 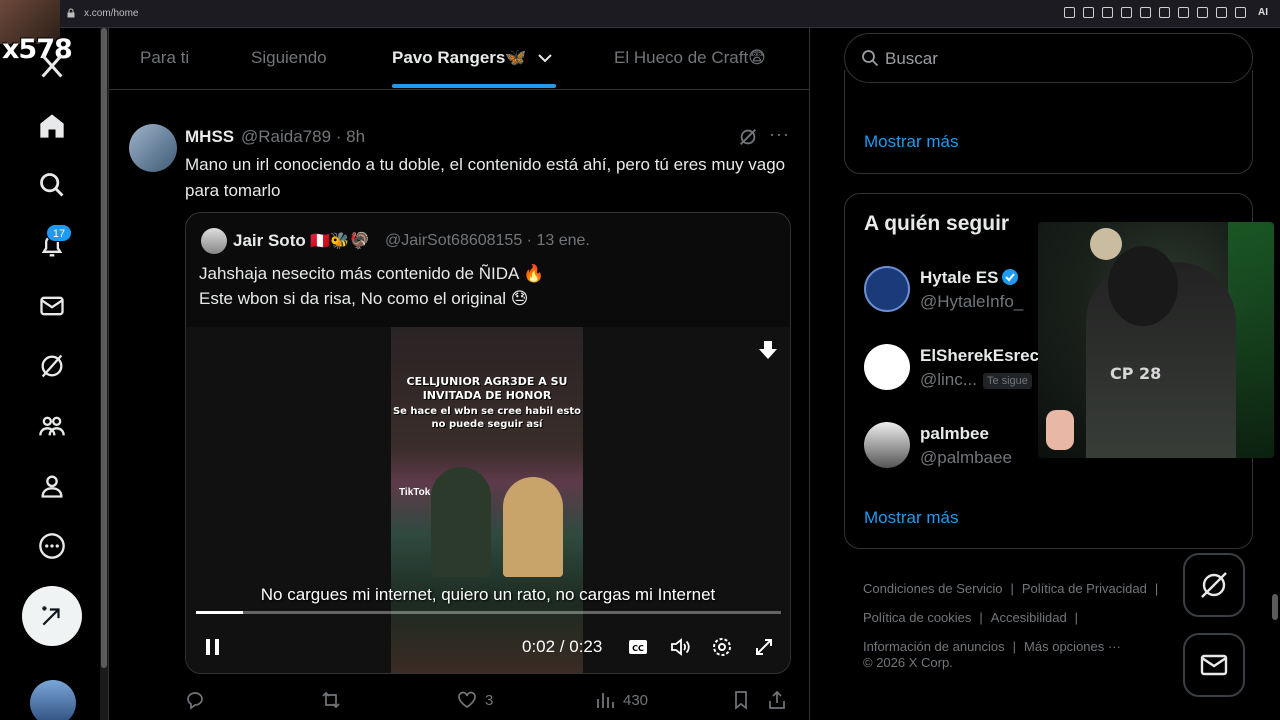 I want to click on active-tab-indicator, so click(x=474, y=86).